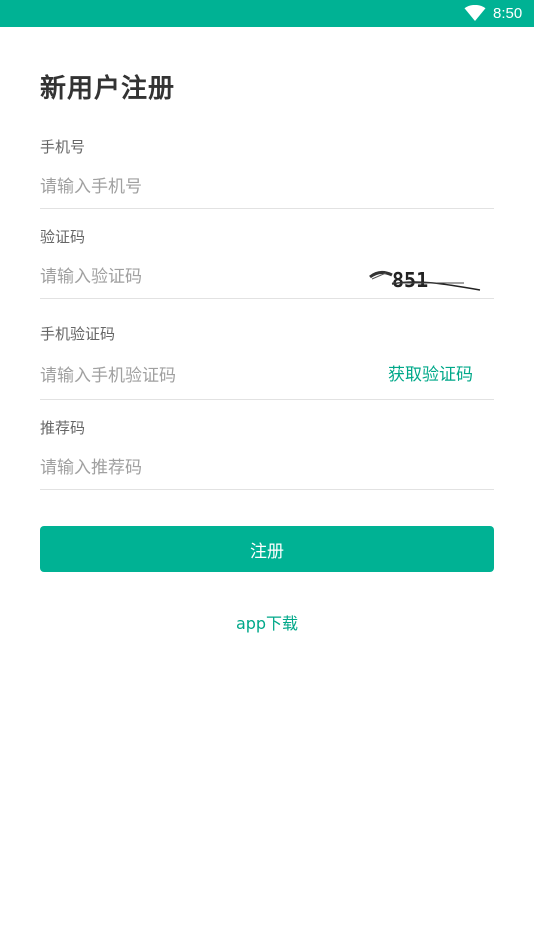 The height and width of the screenshot is (949, 534). What do you see at coordinates (63, 147) in the screenshot?
I see `phone-label: 手机号` at bounding box center [63, 147].